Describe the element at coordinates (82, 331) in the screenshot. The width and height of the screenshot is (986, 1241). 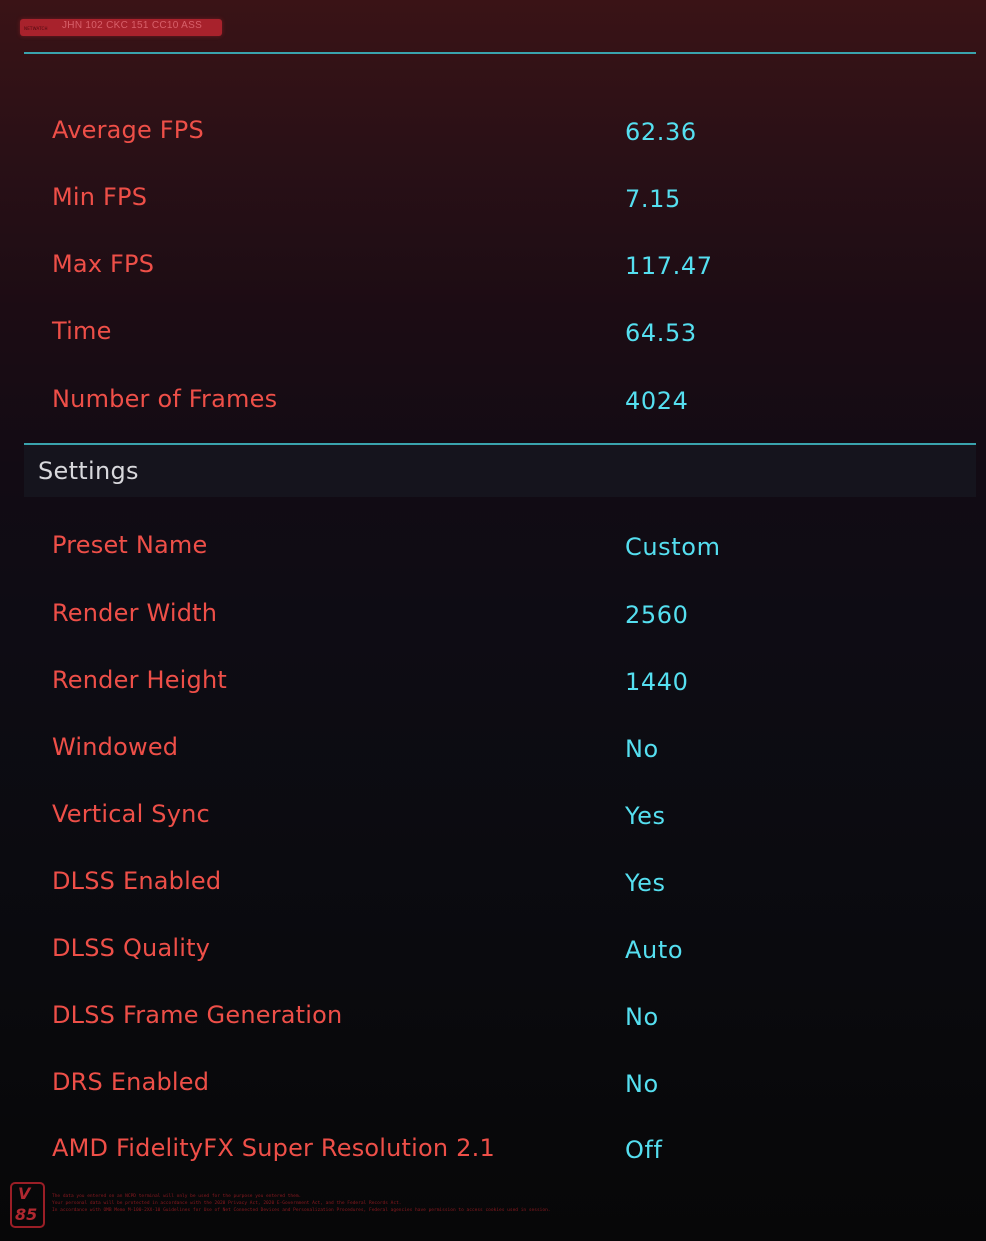
I see `result-label: Time` at that location.